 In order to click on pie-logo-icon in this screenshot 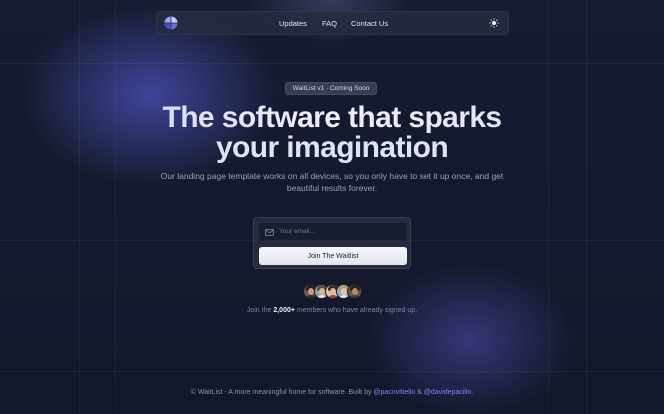, I will do `click(171, 23)`.